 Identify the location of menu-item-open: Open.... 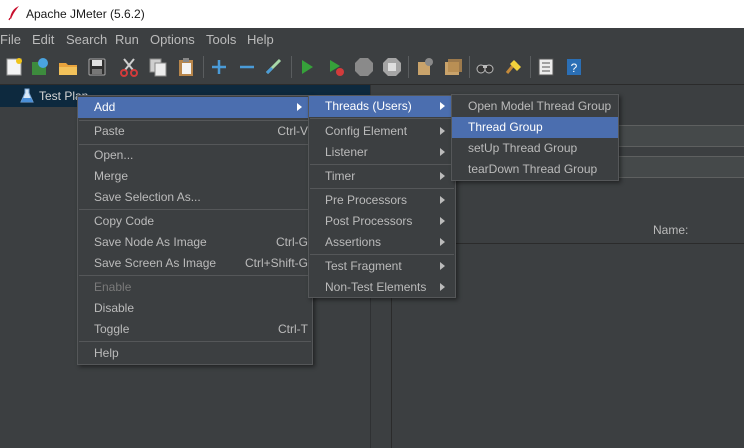
(195, 155).